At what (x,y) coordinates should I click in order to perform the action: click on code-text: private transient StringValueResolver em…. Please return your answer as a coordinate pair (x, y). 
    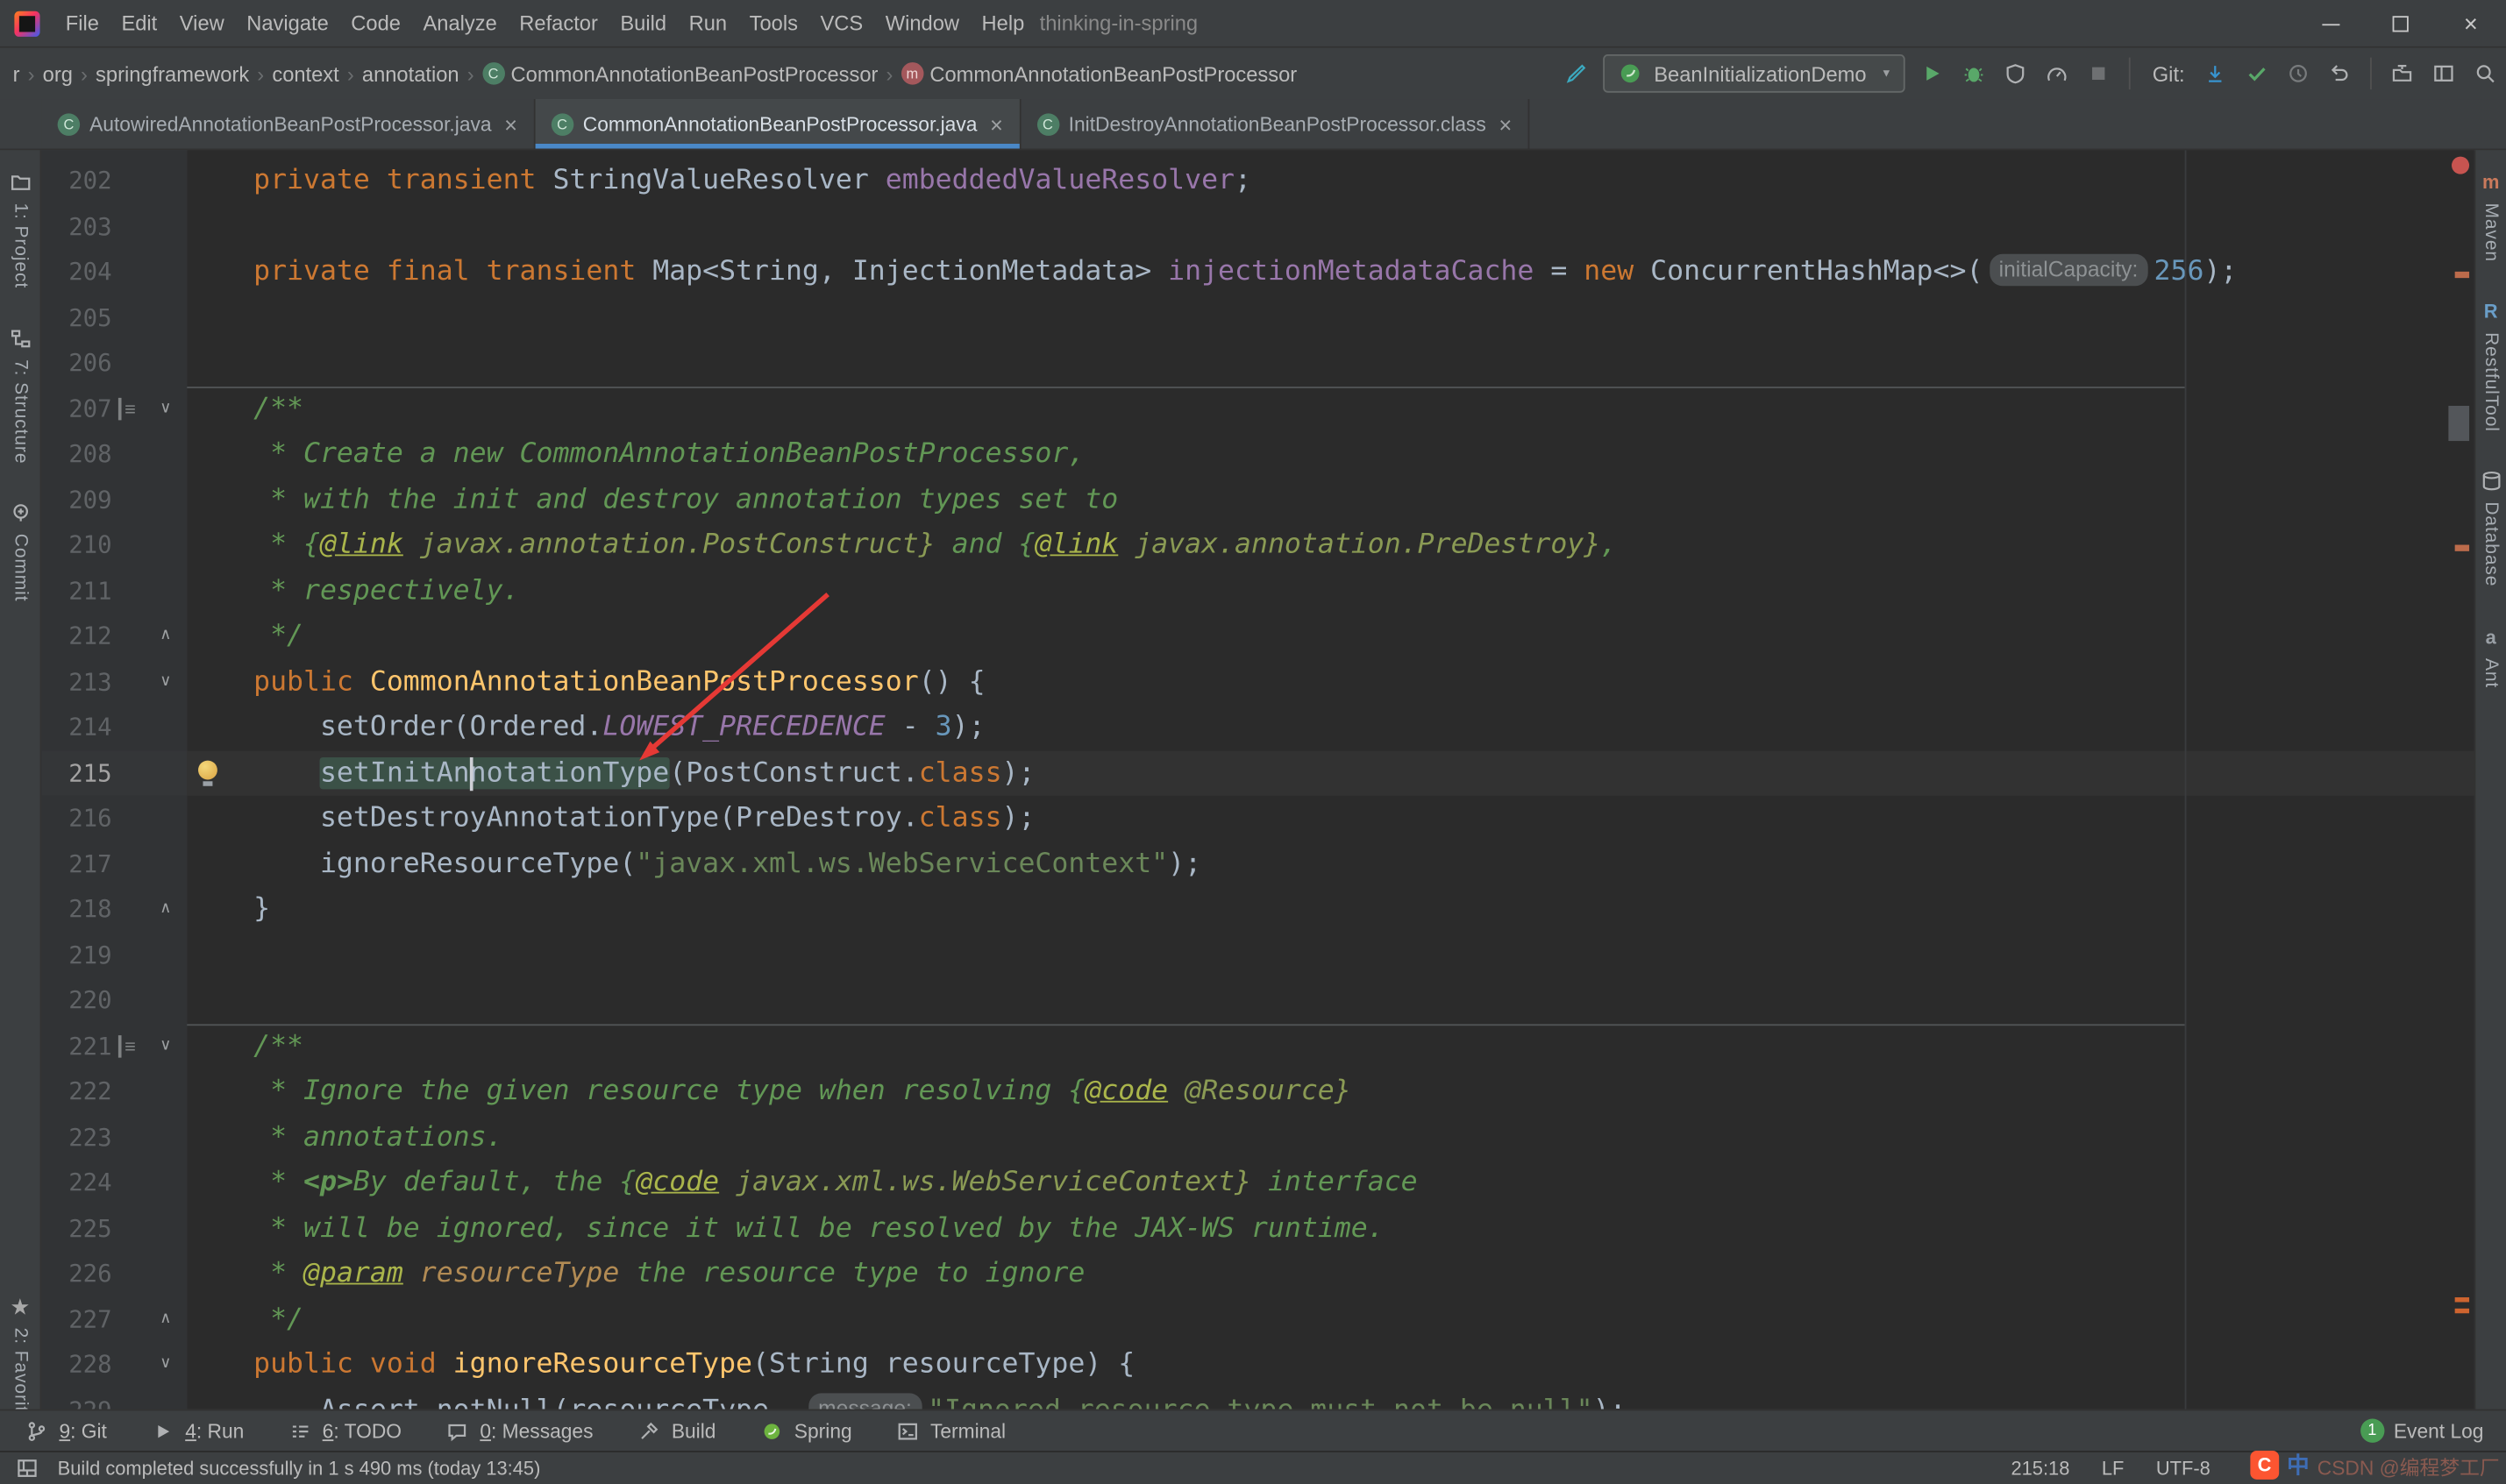
    Looking at the image, I should click on (719, 180).